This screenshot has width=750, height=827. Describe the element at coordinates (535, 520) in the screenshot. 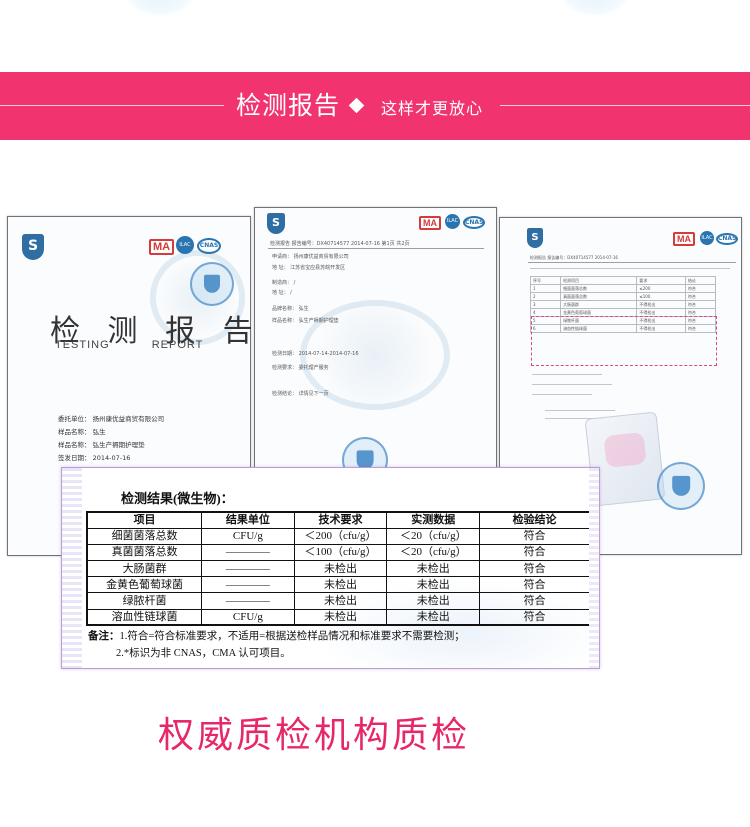

I see `column-header: 检验结论` at that location.